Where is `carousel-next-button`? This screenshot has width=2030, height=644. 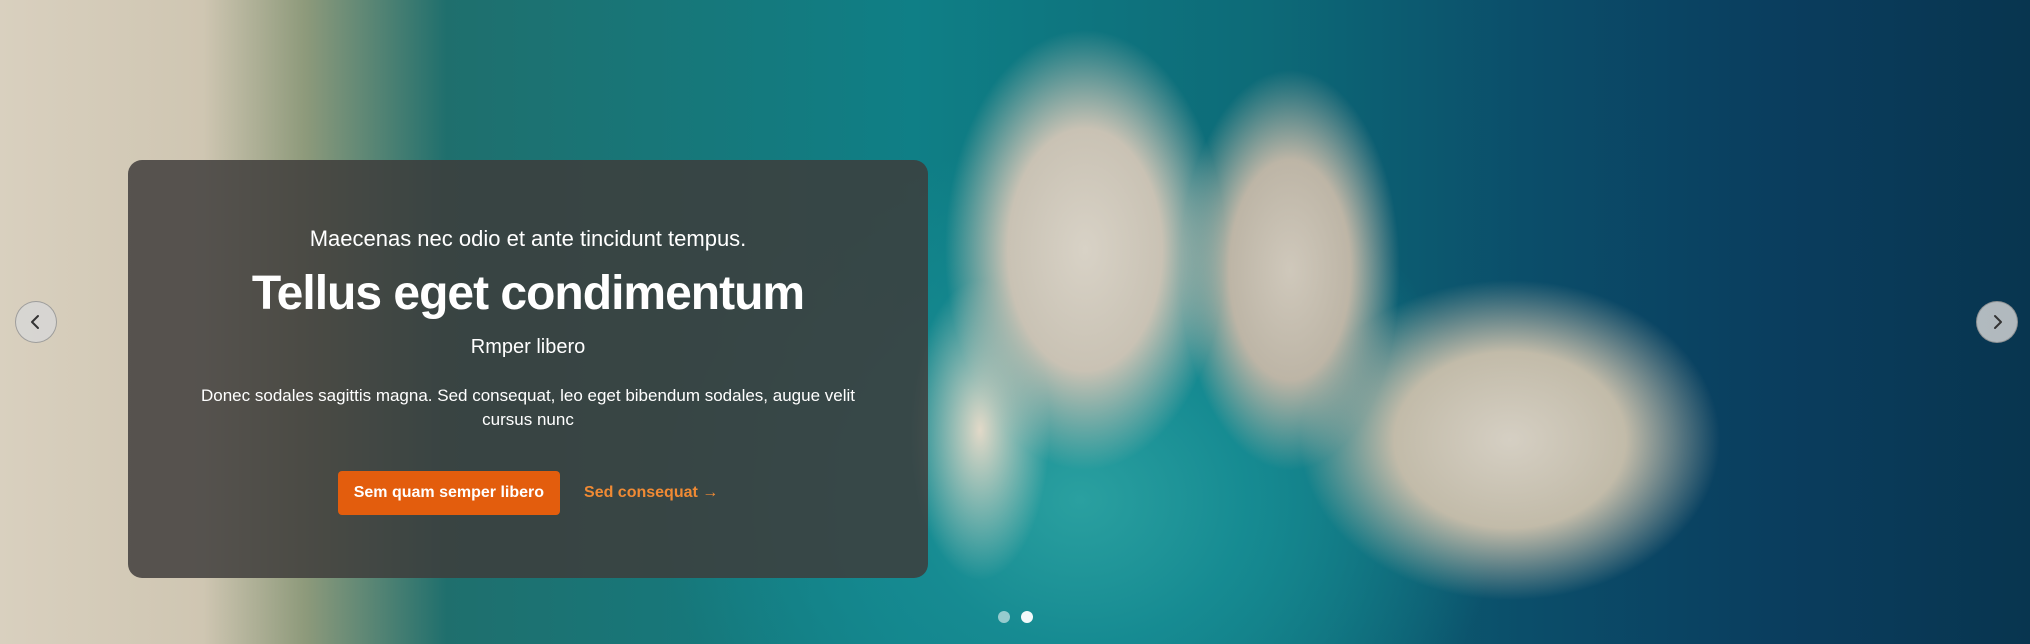
carousel-next-button is located at coordinates (1997, 322).